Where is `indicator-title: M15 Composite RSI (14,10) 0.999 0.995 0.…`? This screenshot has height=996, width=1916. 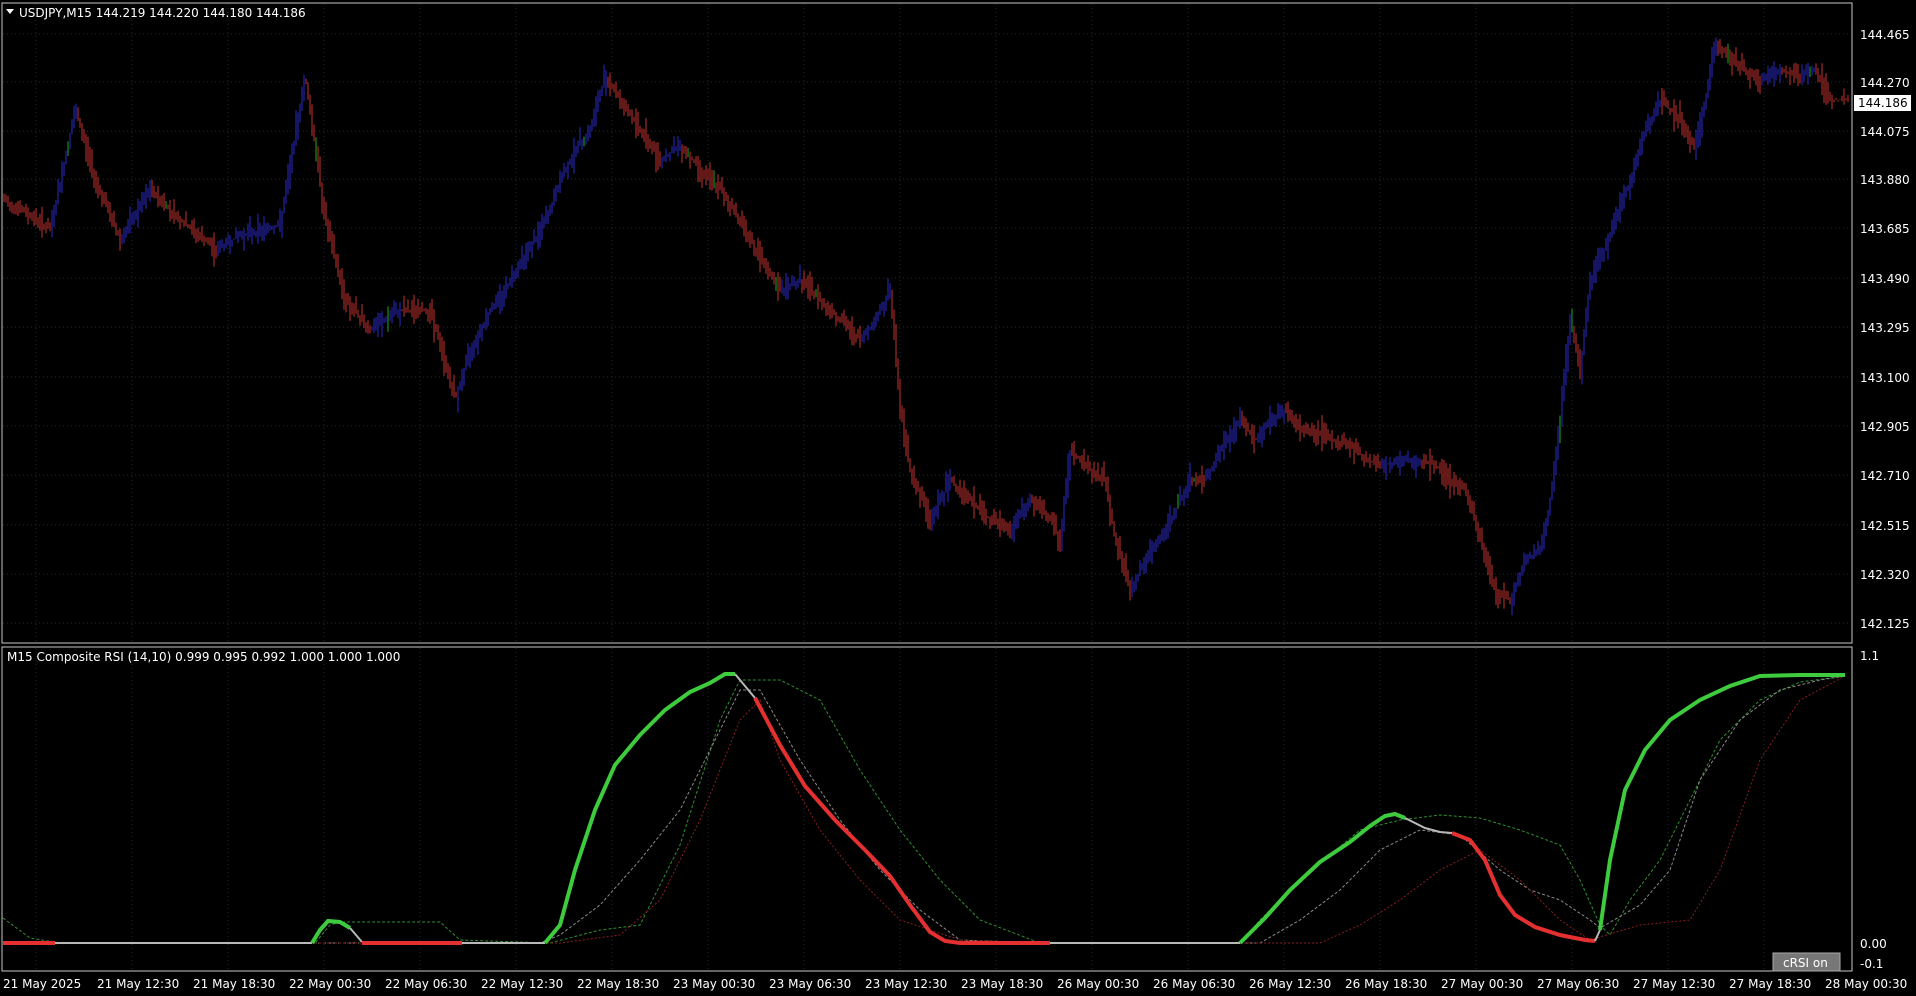 indicator-title: M15 Composite RSI (14,10) 0.999 0.995 0.… is located at coordinates (203, 657).